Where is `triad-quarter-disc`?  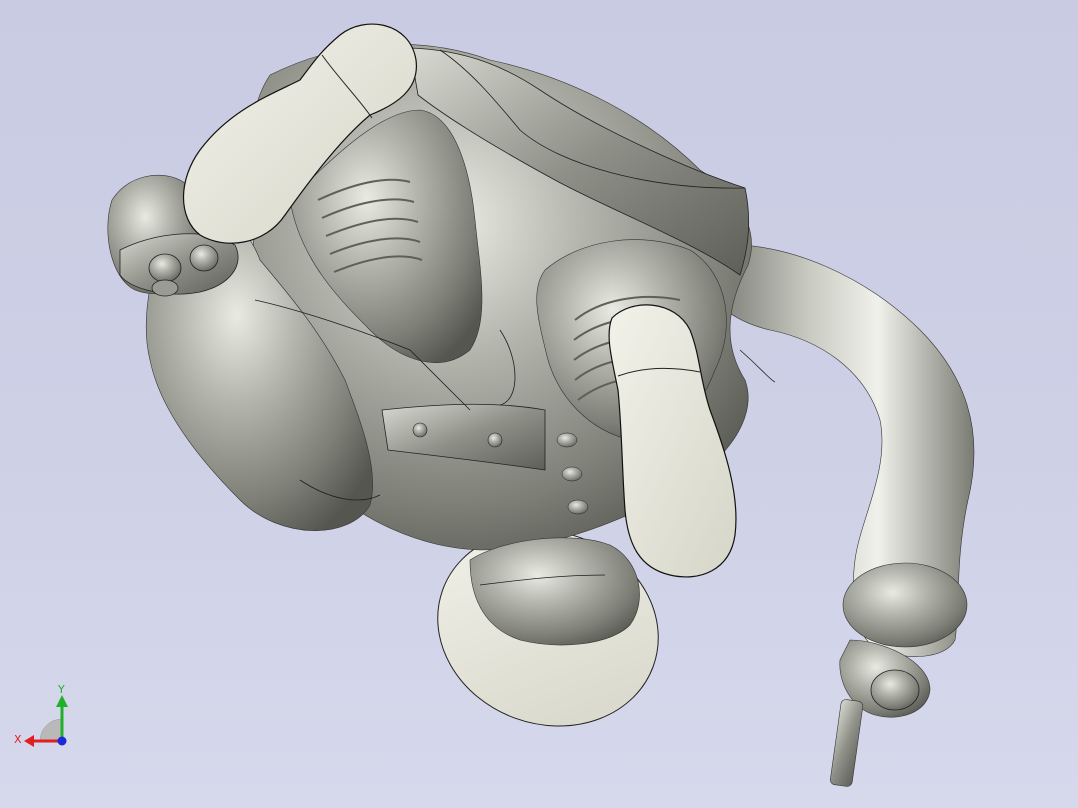 triad-quarter-disc is located at coordinates (51, 730).